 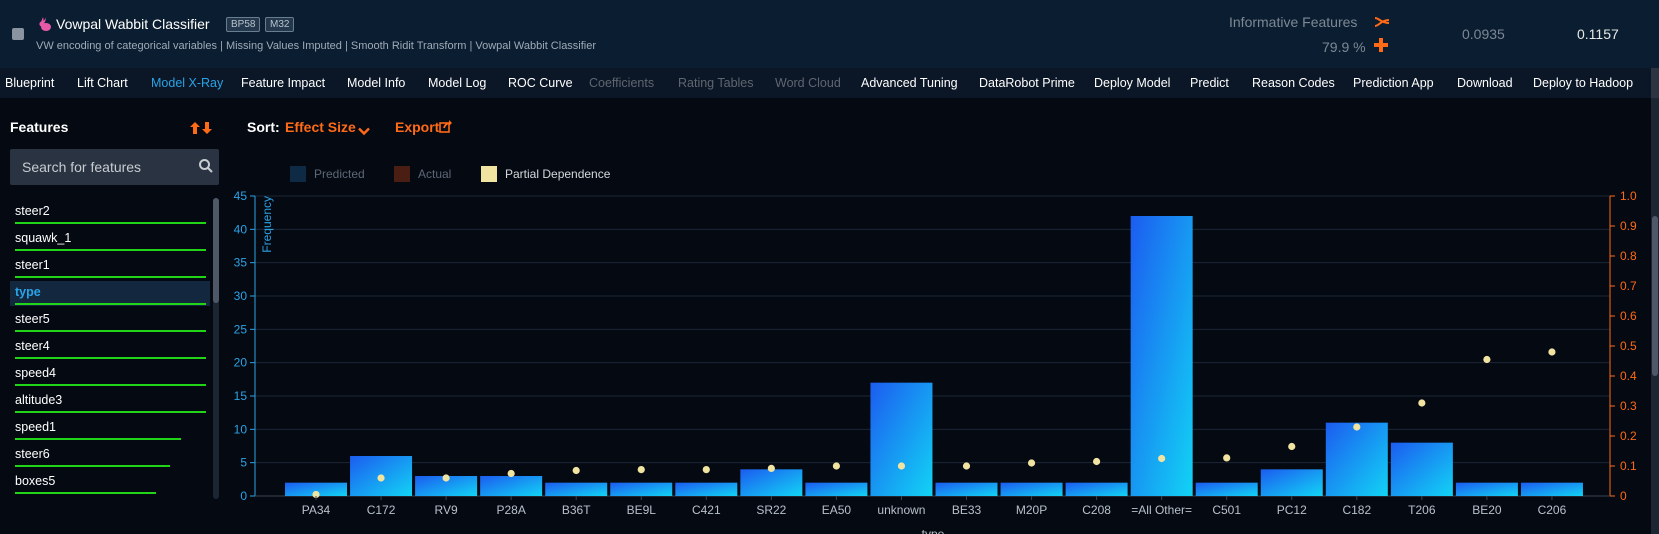 What do you see at coordinates (107, 167) in the screenshot?
I see `search-input` at bounding box center [107, 167].